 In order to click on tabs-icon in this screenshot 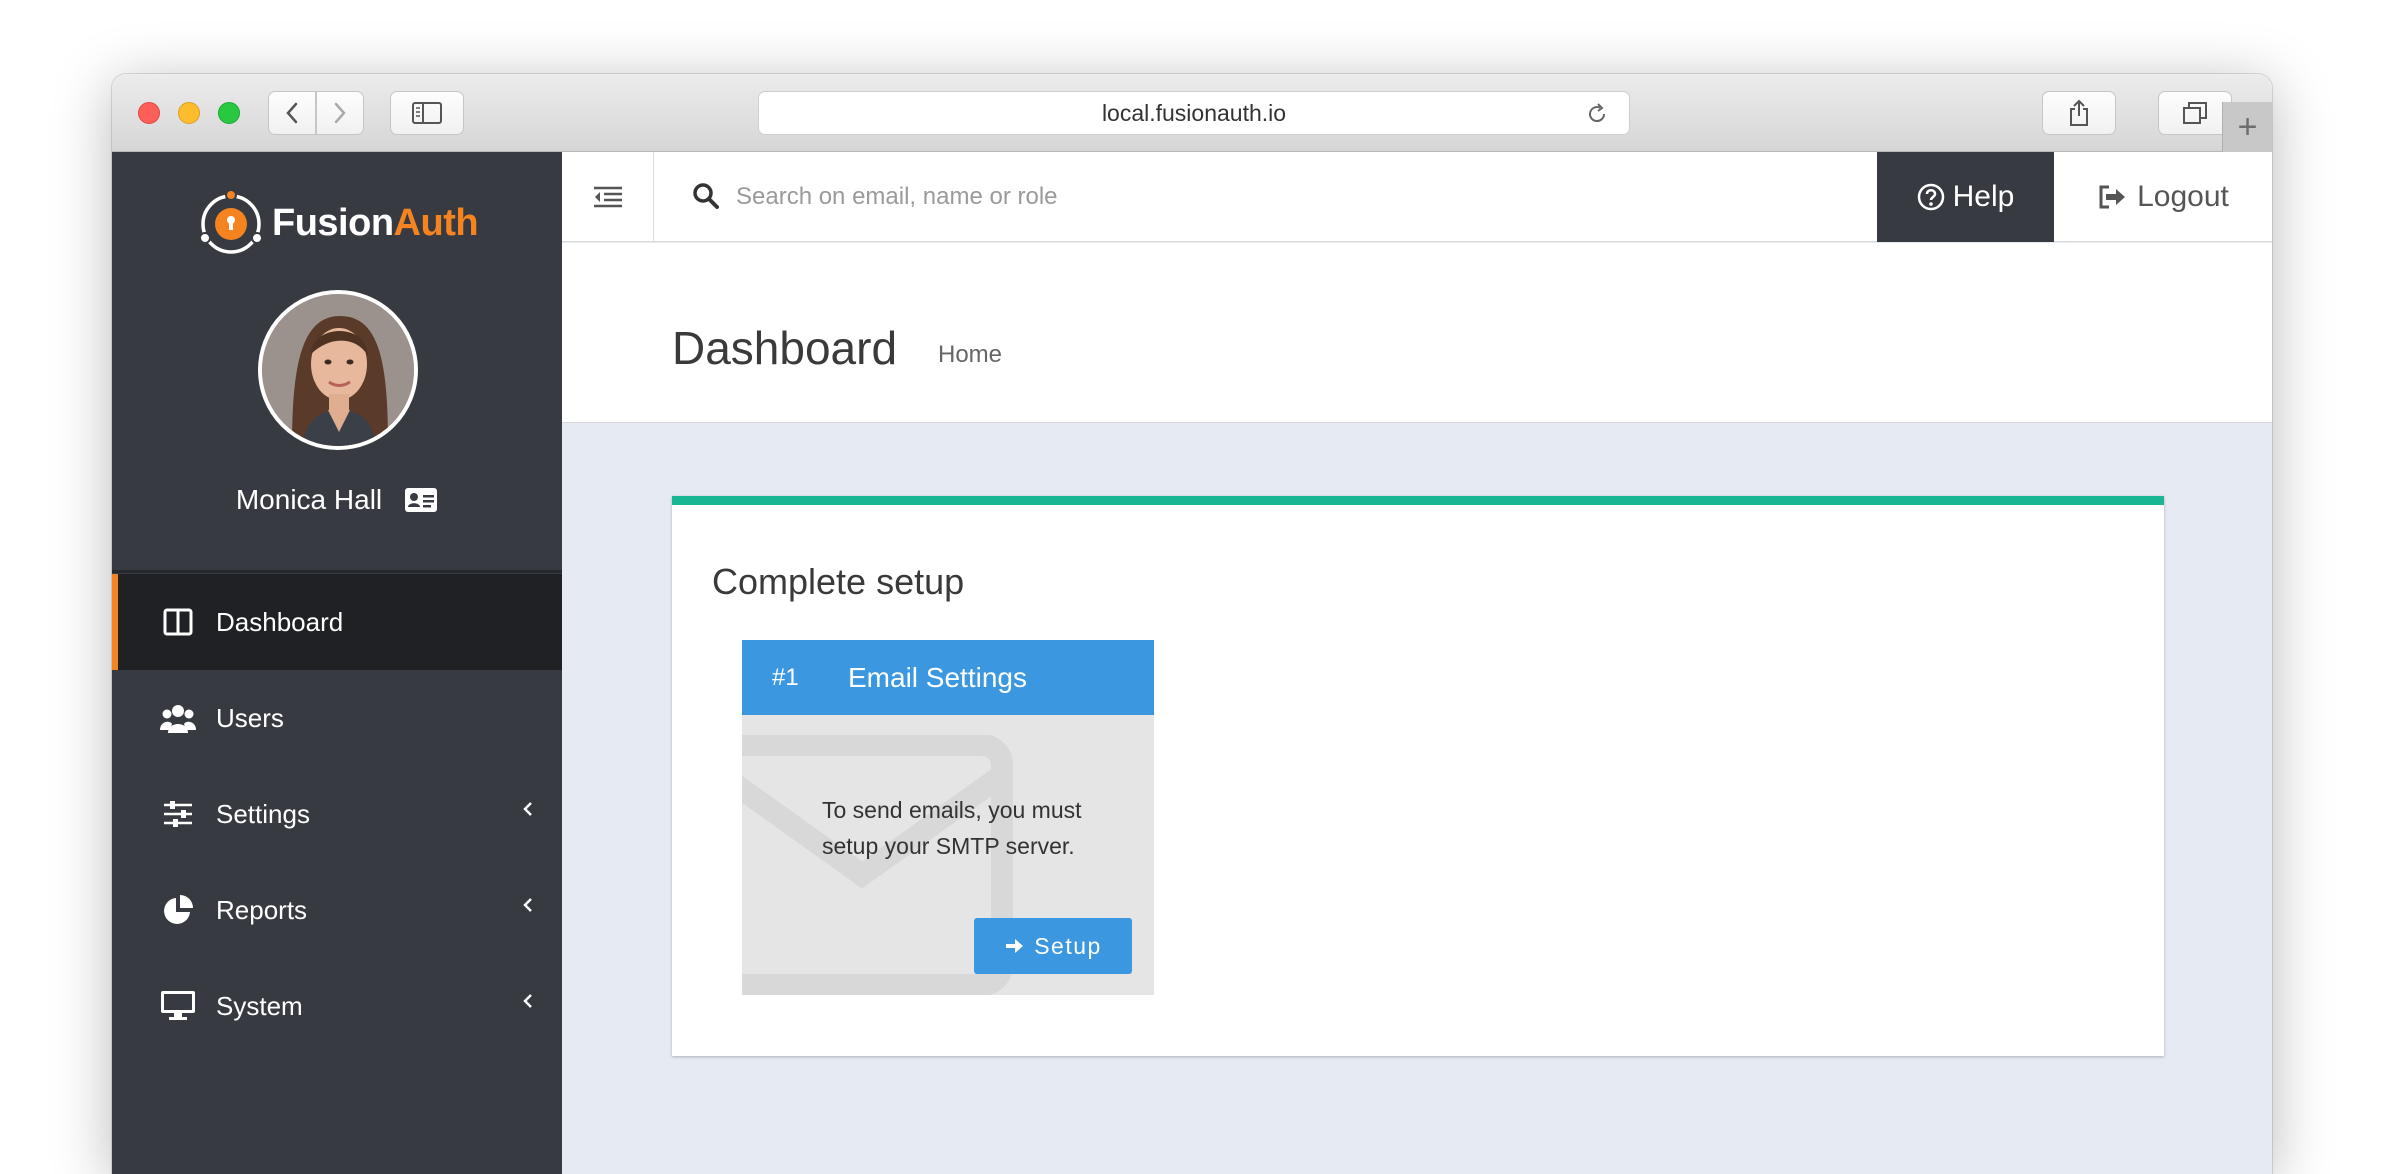, I will do `click(2195, 113)`.